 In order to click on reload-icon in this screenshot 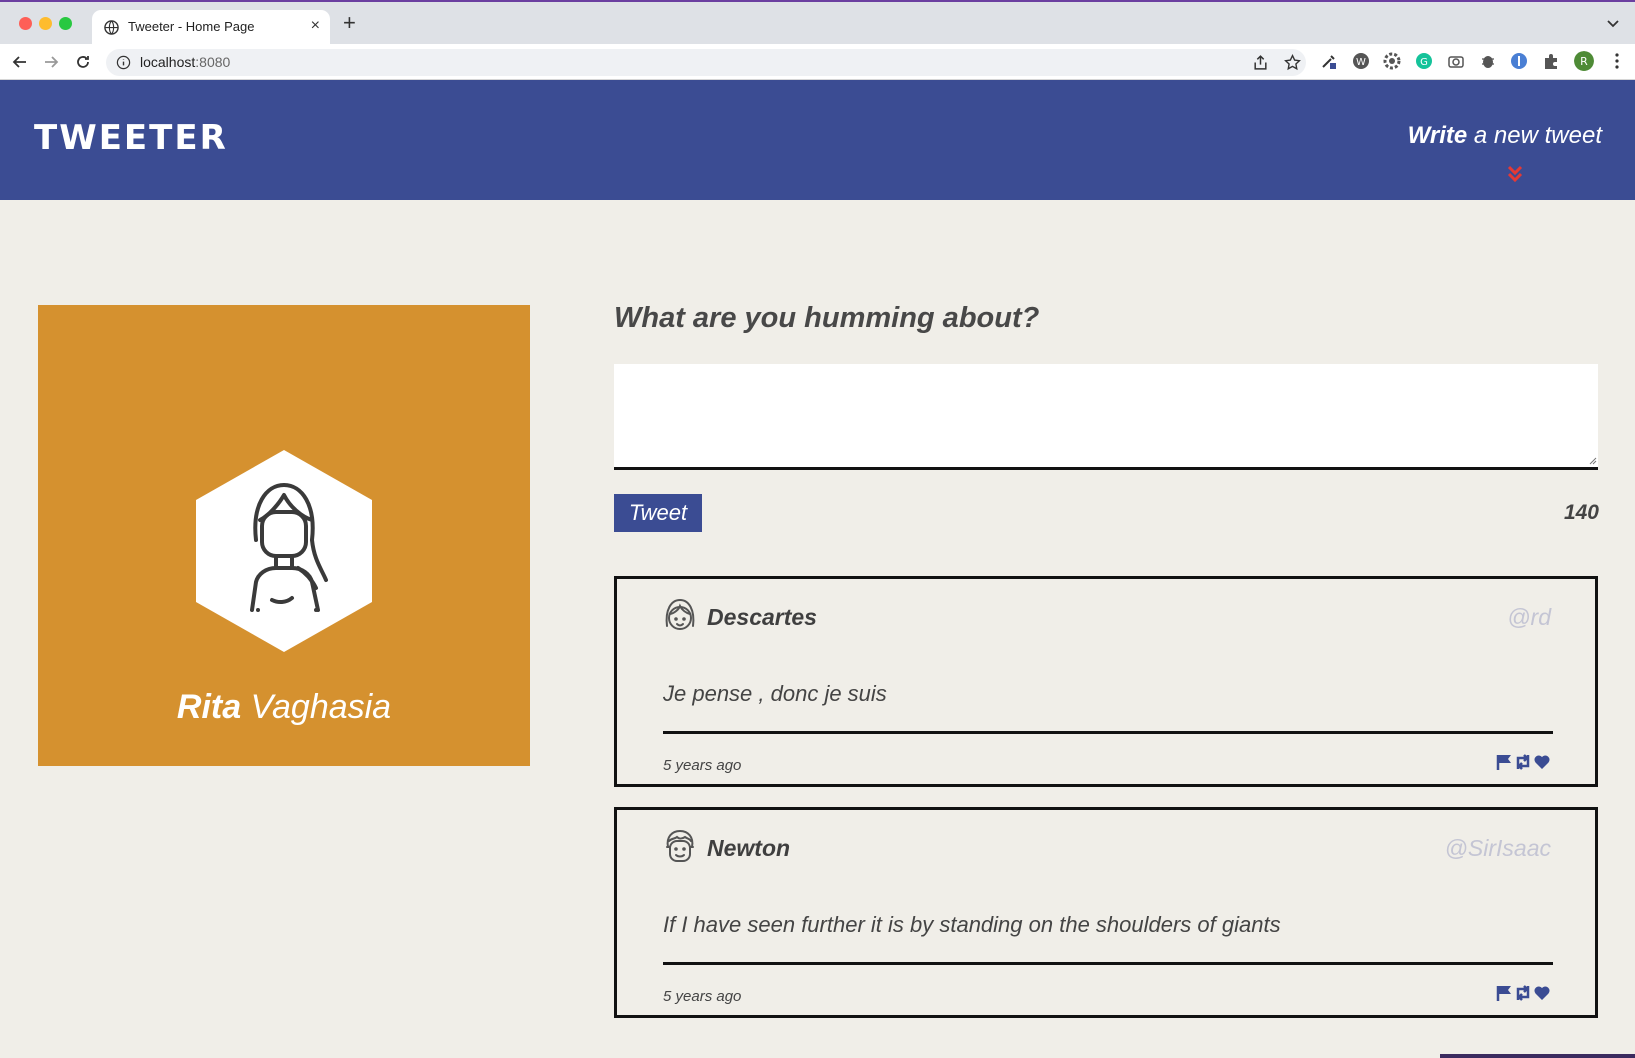, I will do `click(83, 62)`.